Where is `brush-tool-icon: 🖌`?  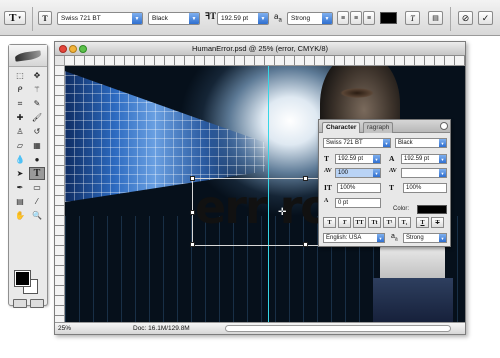 brush-tool-icon: 🖌 is located at coordinates (37, 117).